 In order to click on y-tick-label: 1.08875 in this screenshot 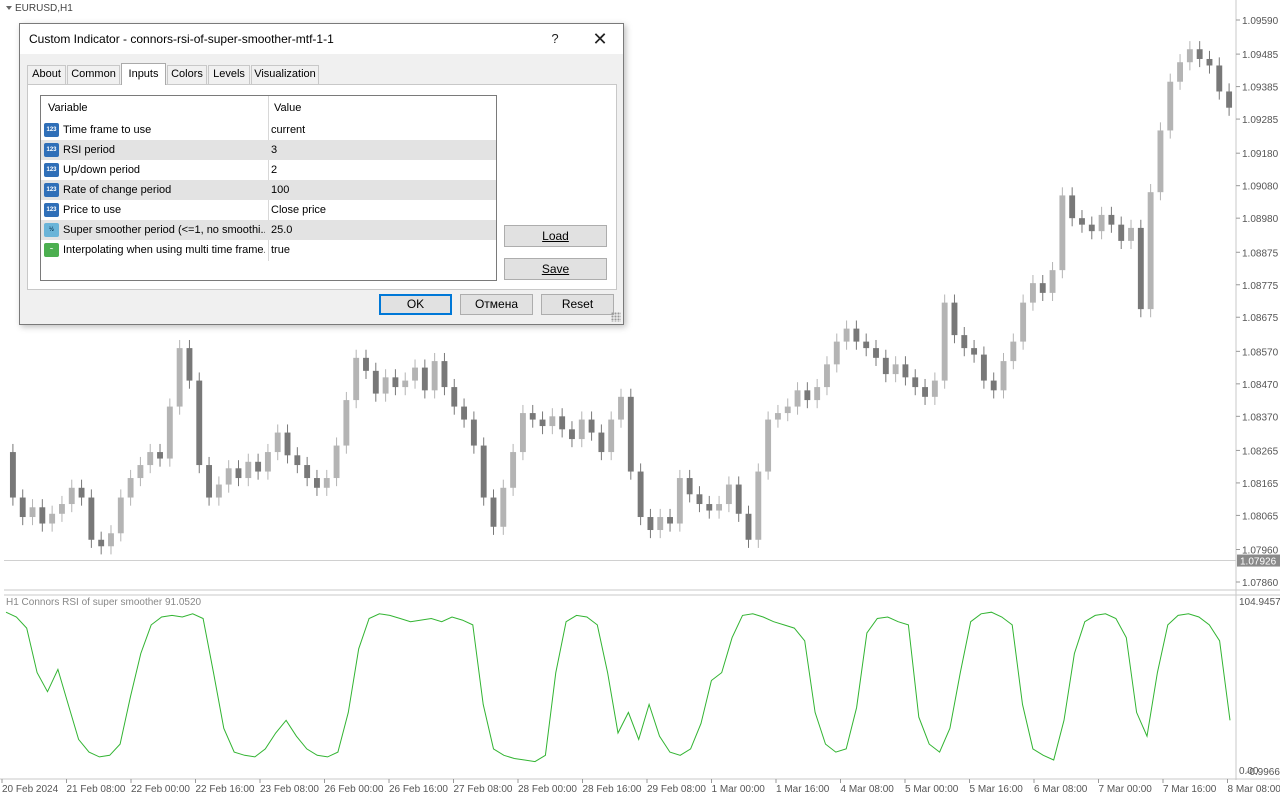, I will do `click(1260, 253)`.